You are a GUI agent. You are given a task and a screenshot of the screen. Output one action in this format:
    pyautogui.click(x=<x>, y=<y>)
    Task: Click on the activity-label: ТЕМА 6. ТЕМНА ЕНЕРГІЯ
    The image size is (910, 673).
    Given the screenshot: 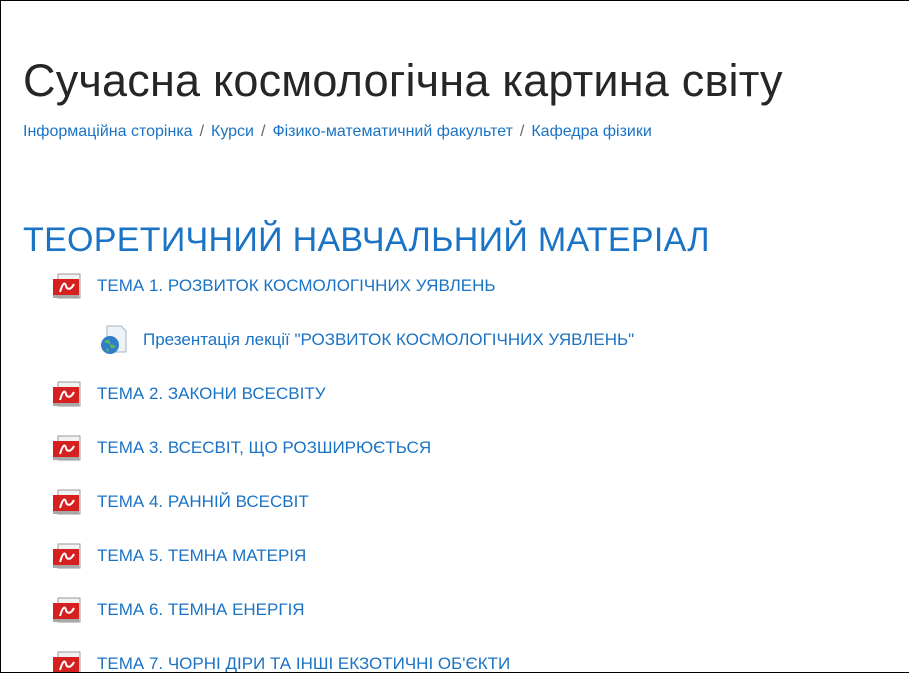 What is the action you would take?
    pyautogui.click(x=201, y=610)
    